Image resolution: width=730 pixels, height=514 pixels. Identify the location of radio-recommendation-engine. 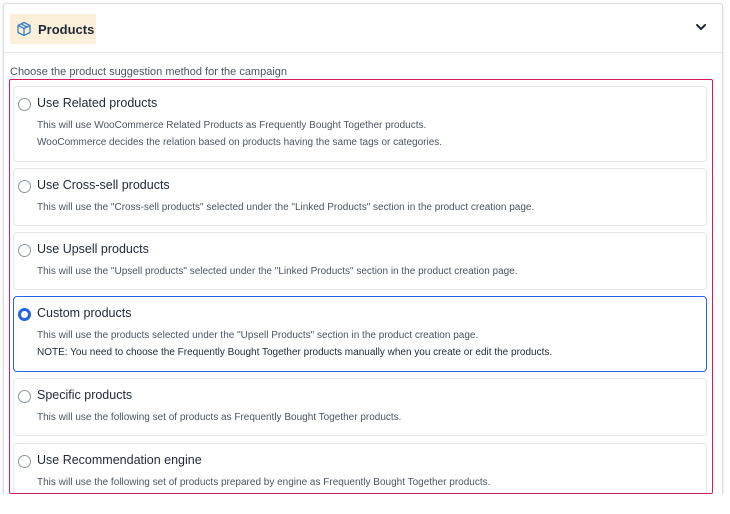
(24, 461).